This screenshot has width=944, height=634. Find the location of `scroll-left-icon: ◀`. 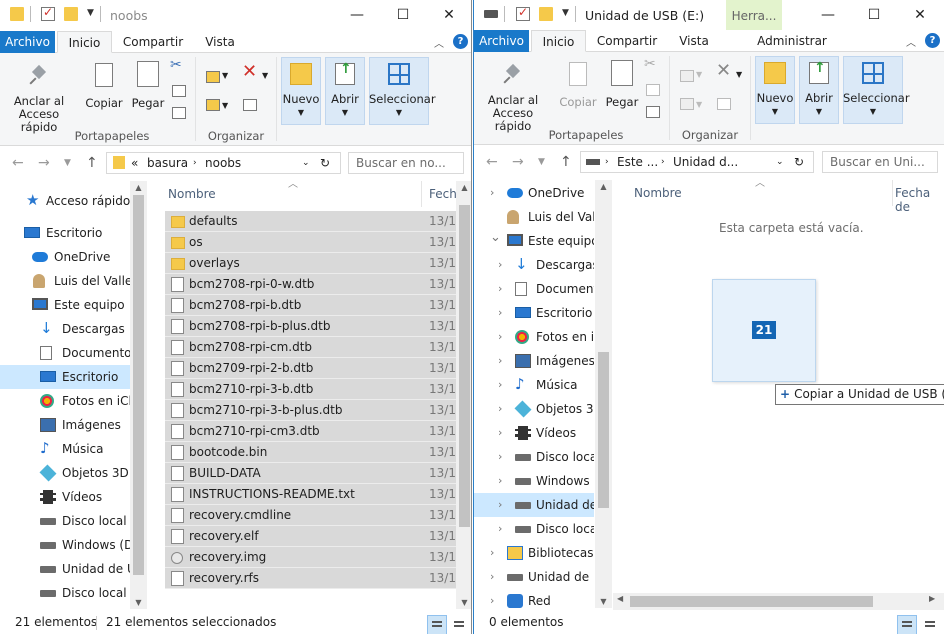

scroll-left-icon: ◀ is located at coordinates (620, 598).